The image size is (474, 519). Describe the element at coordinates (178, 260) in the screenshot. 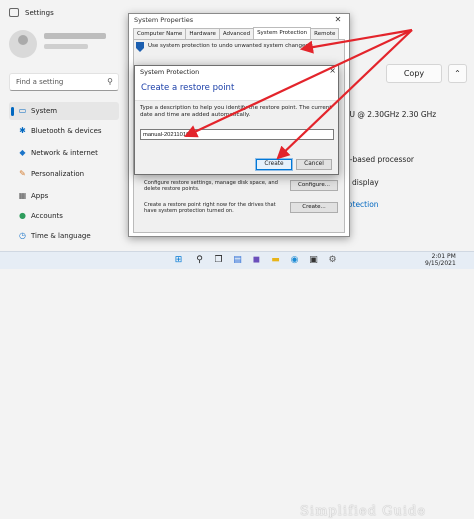

I see `start-icon: ⊞` at that location.